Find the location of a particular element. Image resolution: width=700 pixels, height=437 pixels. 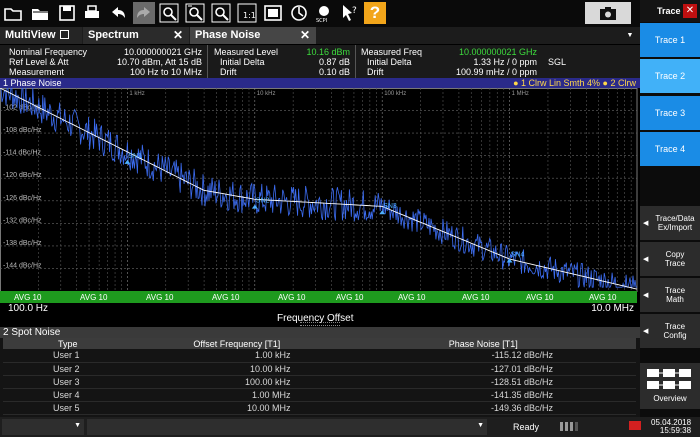

copy-trace-button: ◀ Copy Trace is located at coordinates (670, 259).